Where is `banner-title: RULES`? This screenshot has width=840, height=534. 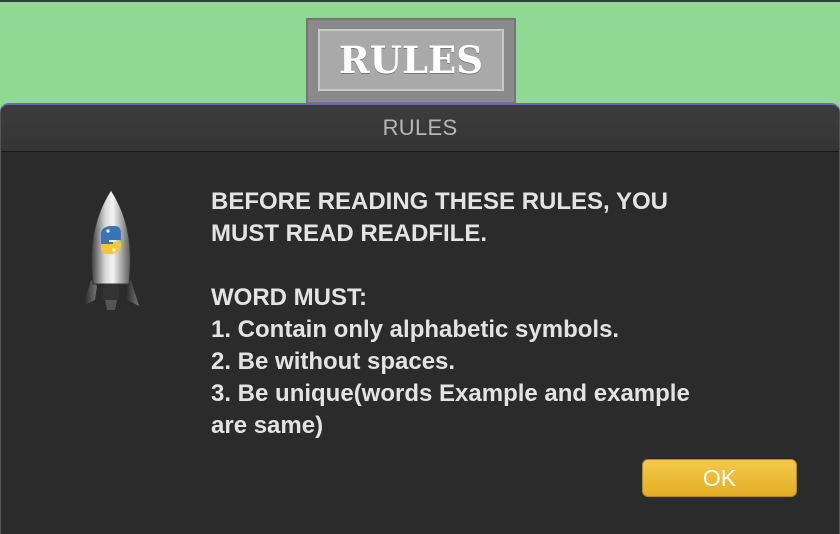
banner-title: RULES is located at coordinates (411, 60).